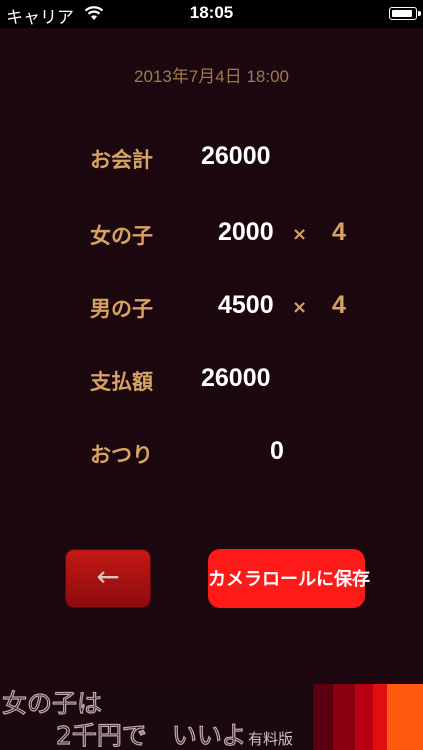 Image resolution: width=423 pixels, height=750 pixels. What do you see at coordinates (121, 455) in the screenshot?
I see `change-label: おつり` at bounding box center [121, 455].